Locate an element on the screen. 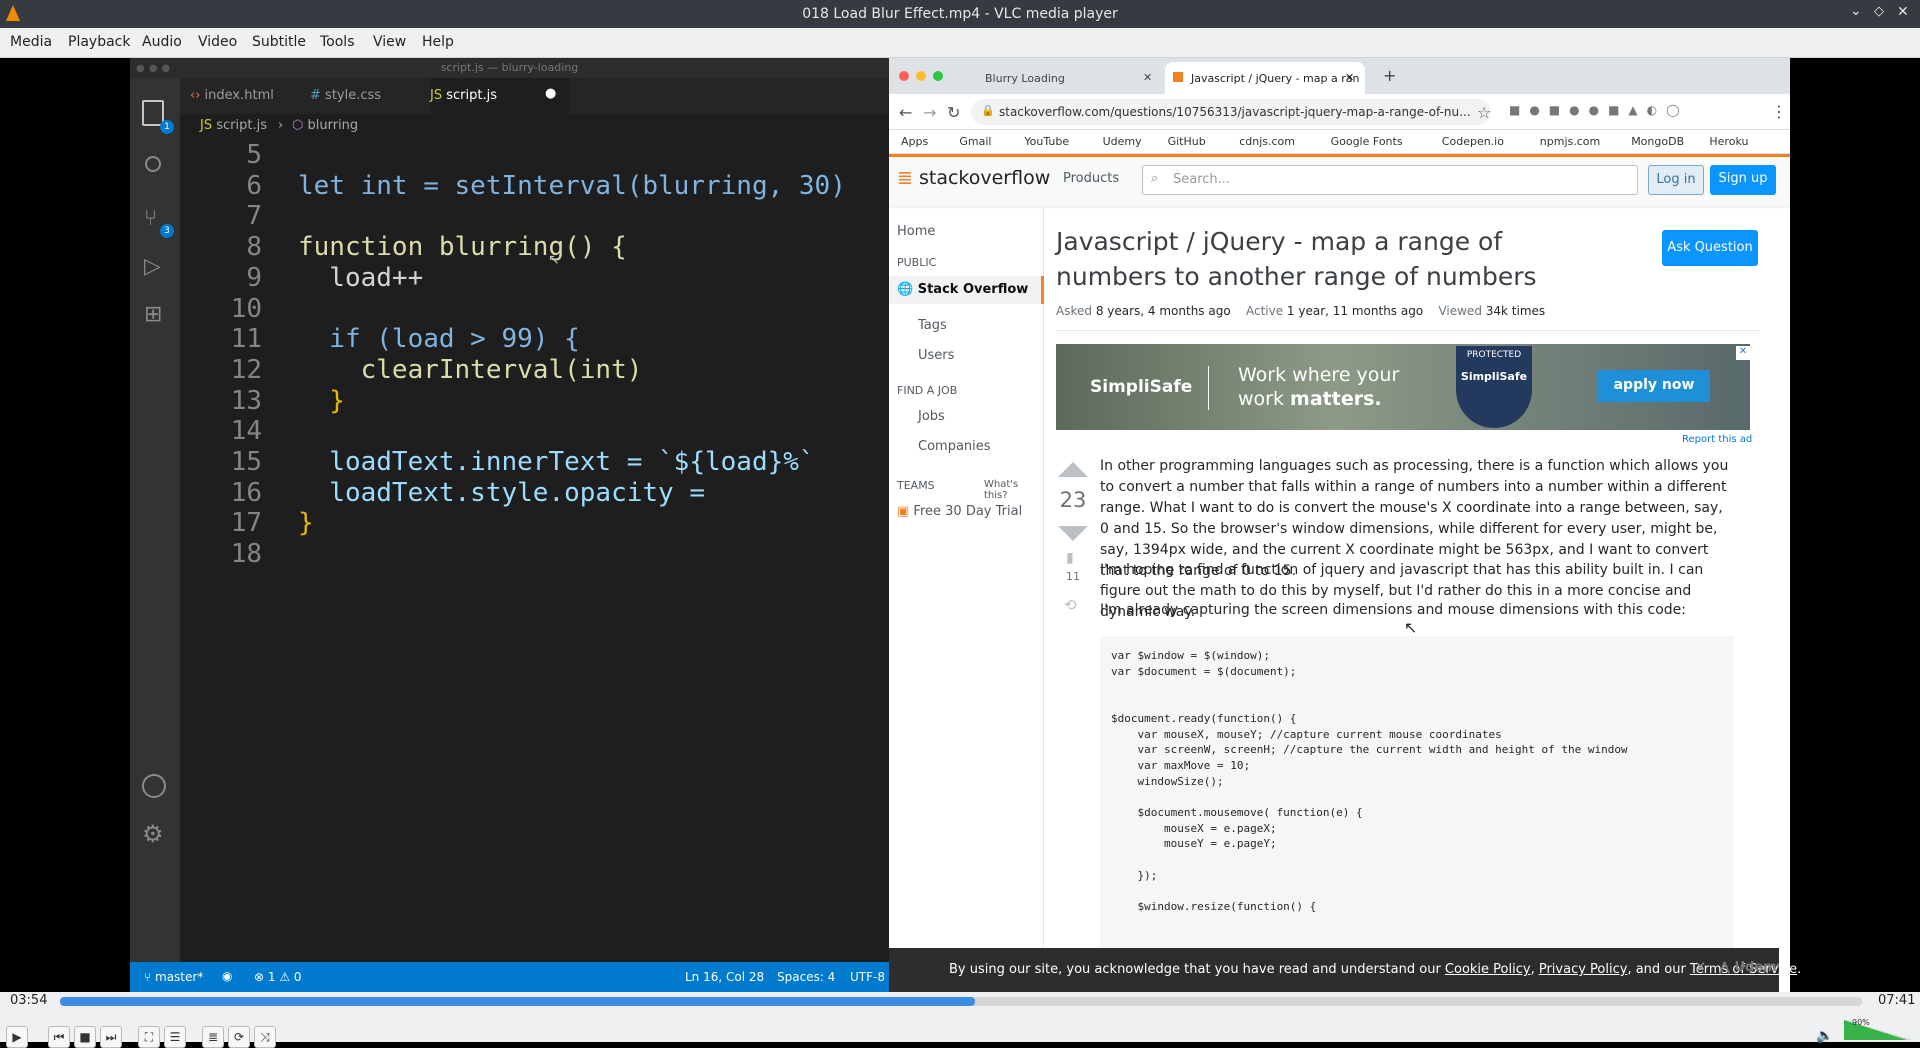 The image size is (1920, 1048). bookmark-gmail: Gmail is located at coordinates (975, 141).